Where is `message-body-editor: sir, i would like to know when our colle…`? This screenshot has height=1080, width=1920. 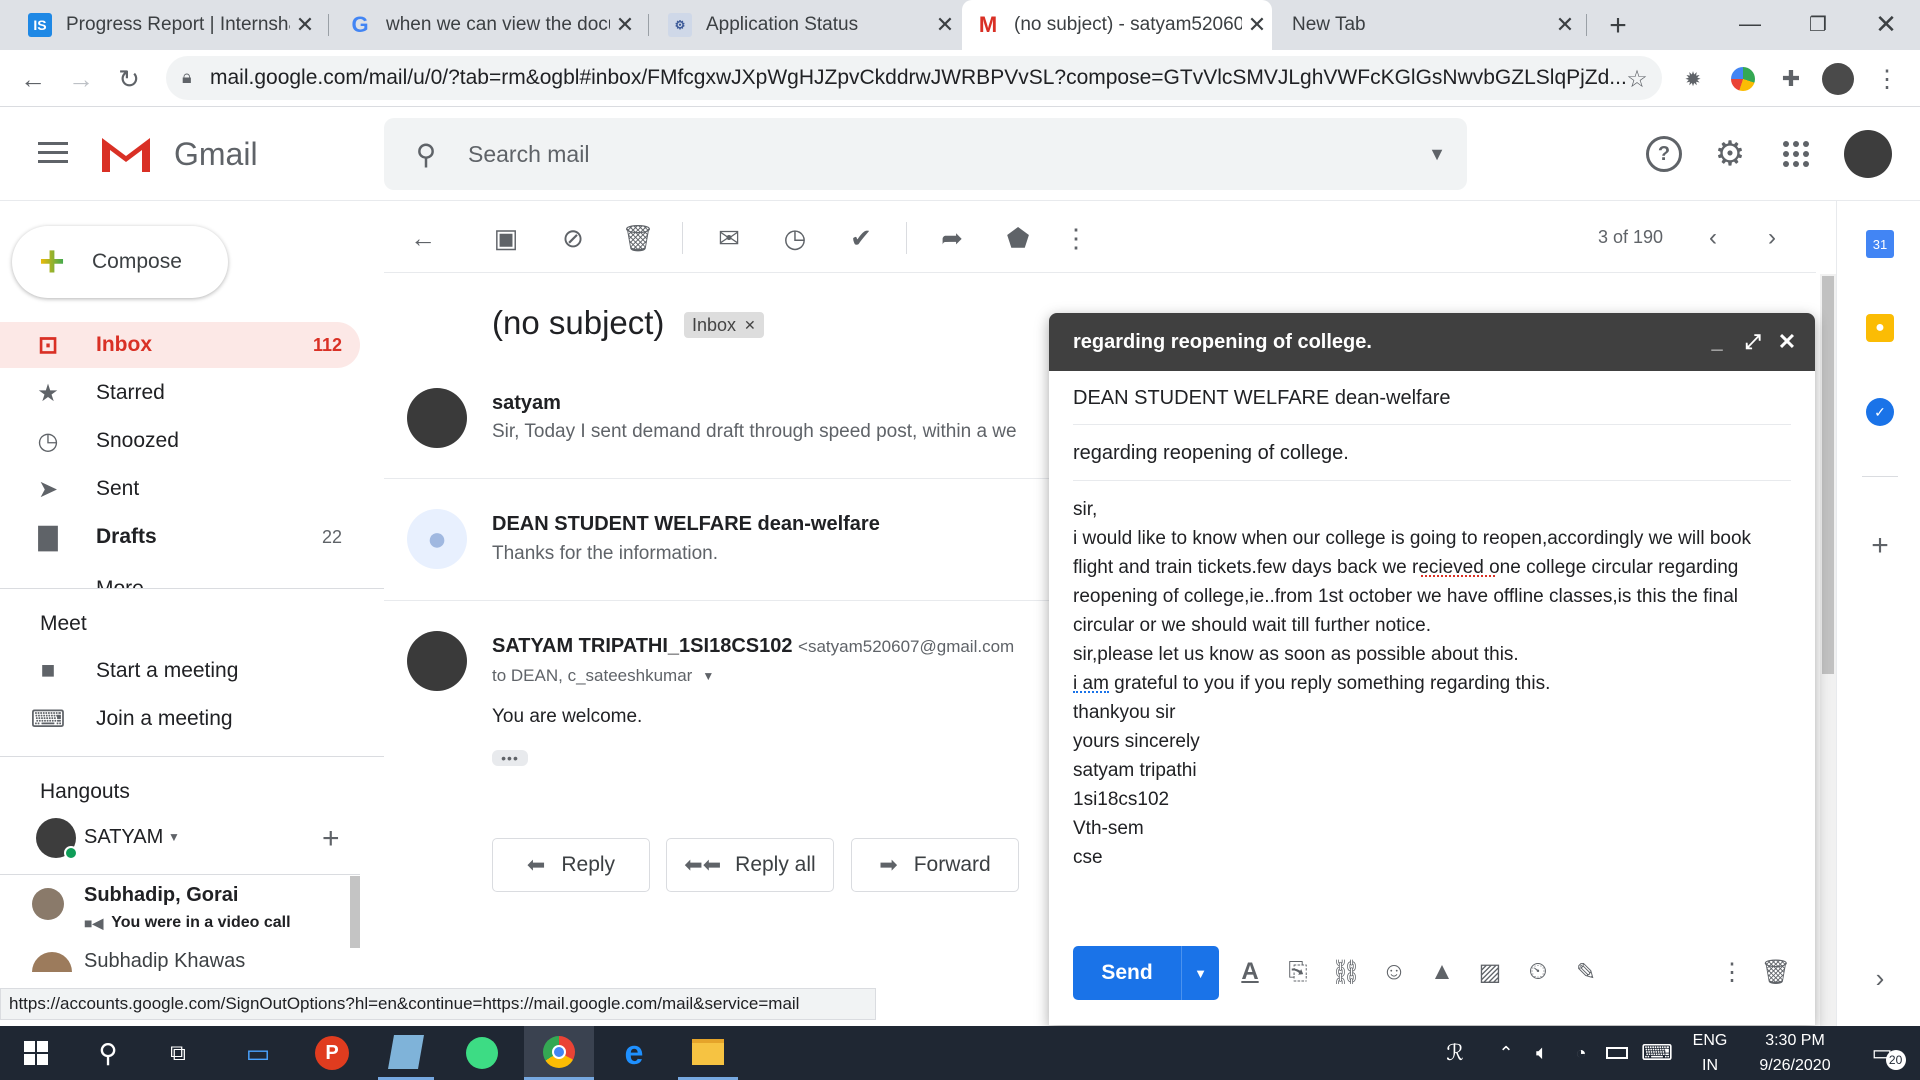 message-body-editor: sir, i would like to know when our colle… is located at coordinates (1432, 683).